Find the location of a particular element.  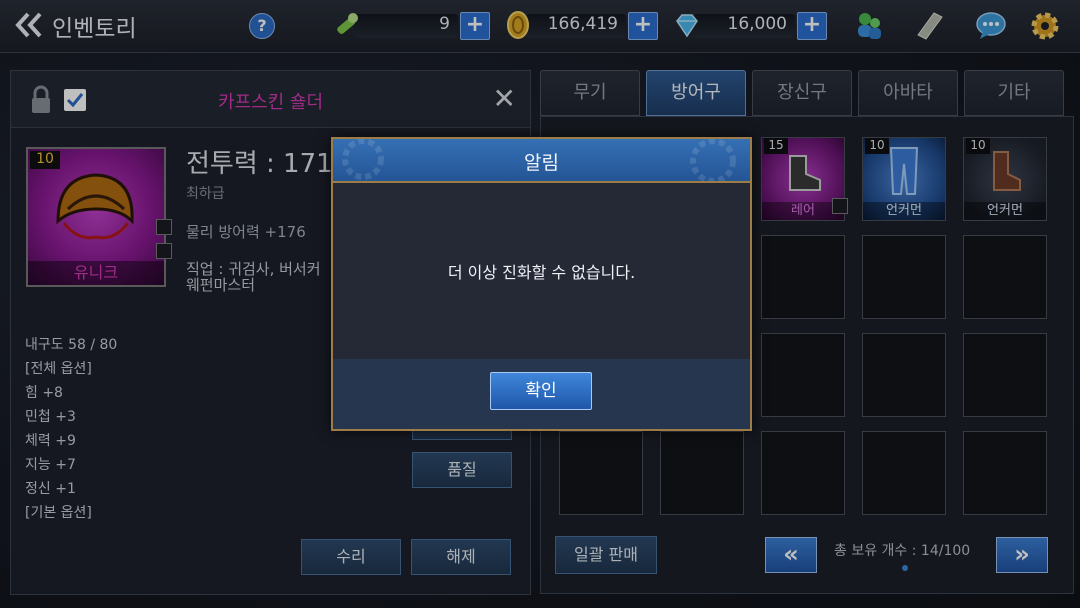

dialog-title: 알림 is located at coordinates (541, 163).